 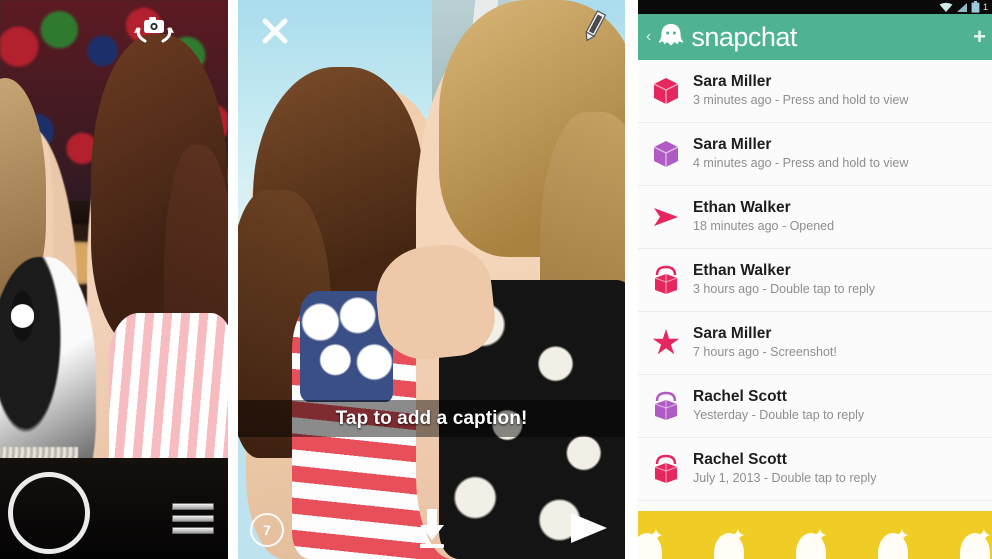 I want to click on ghost-sparkle-bar: ✦✦✦✦✦, so click(x=815, y=535).